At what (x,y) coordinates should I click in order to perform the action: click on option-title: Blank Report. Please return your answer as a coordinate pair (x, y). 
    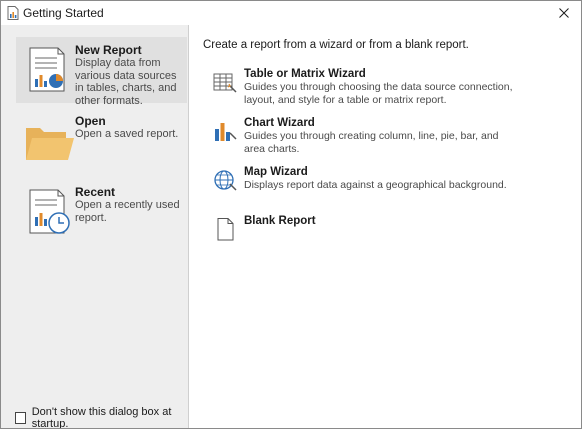
    Looking at the image, I should click on (280, 221).